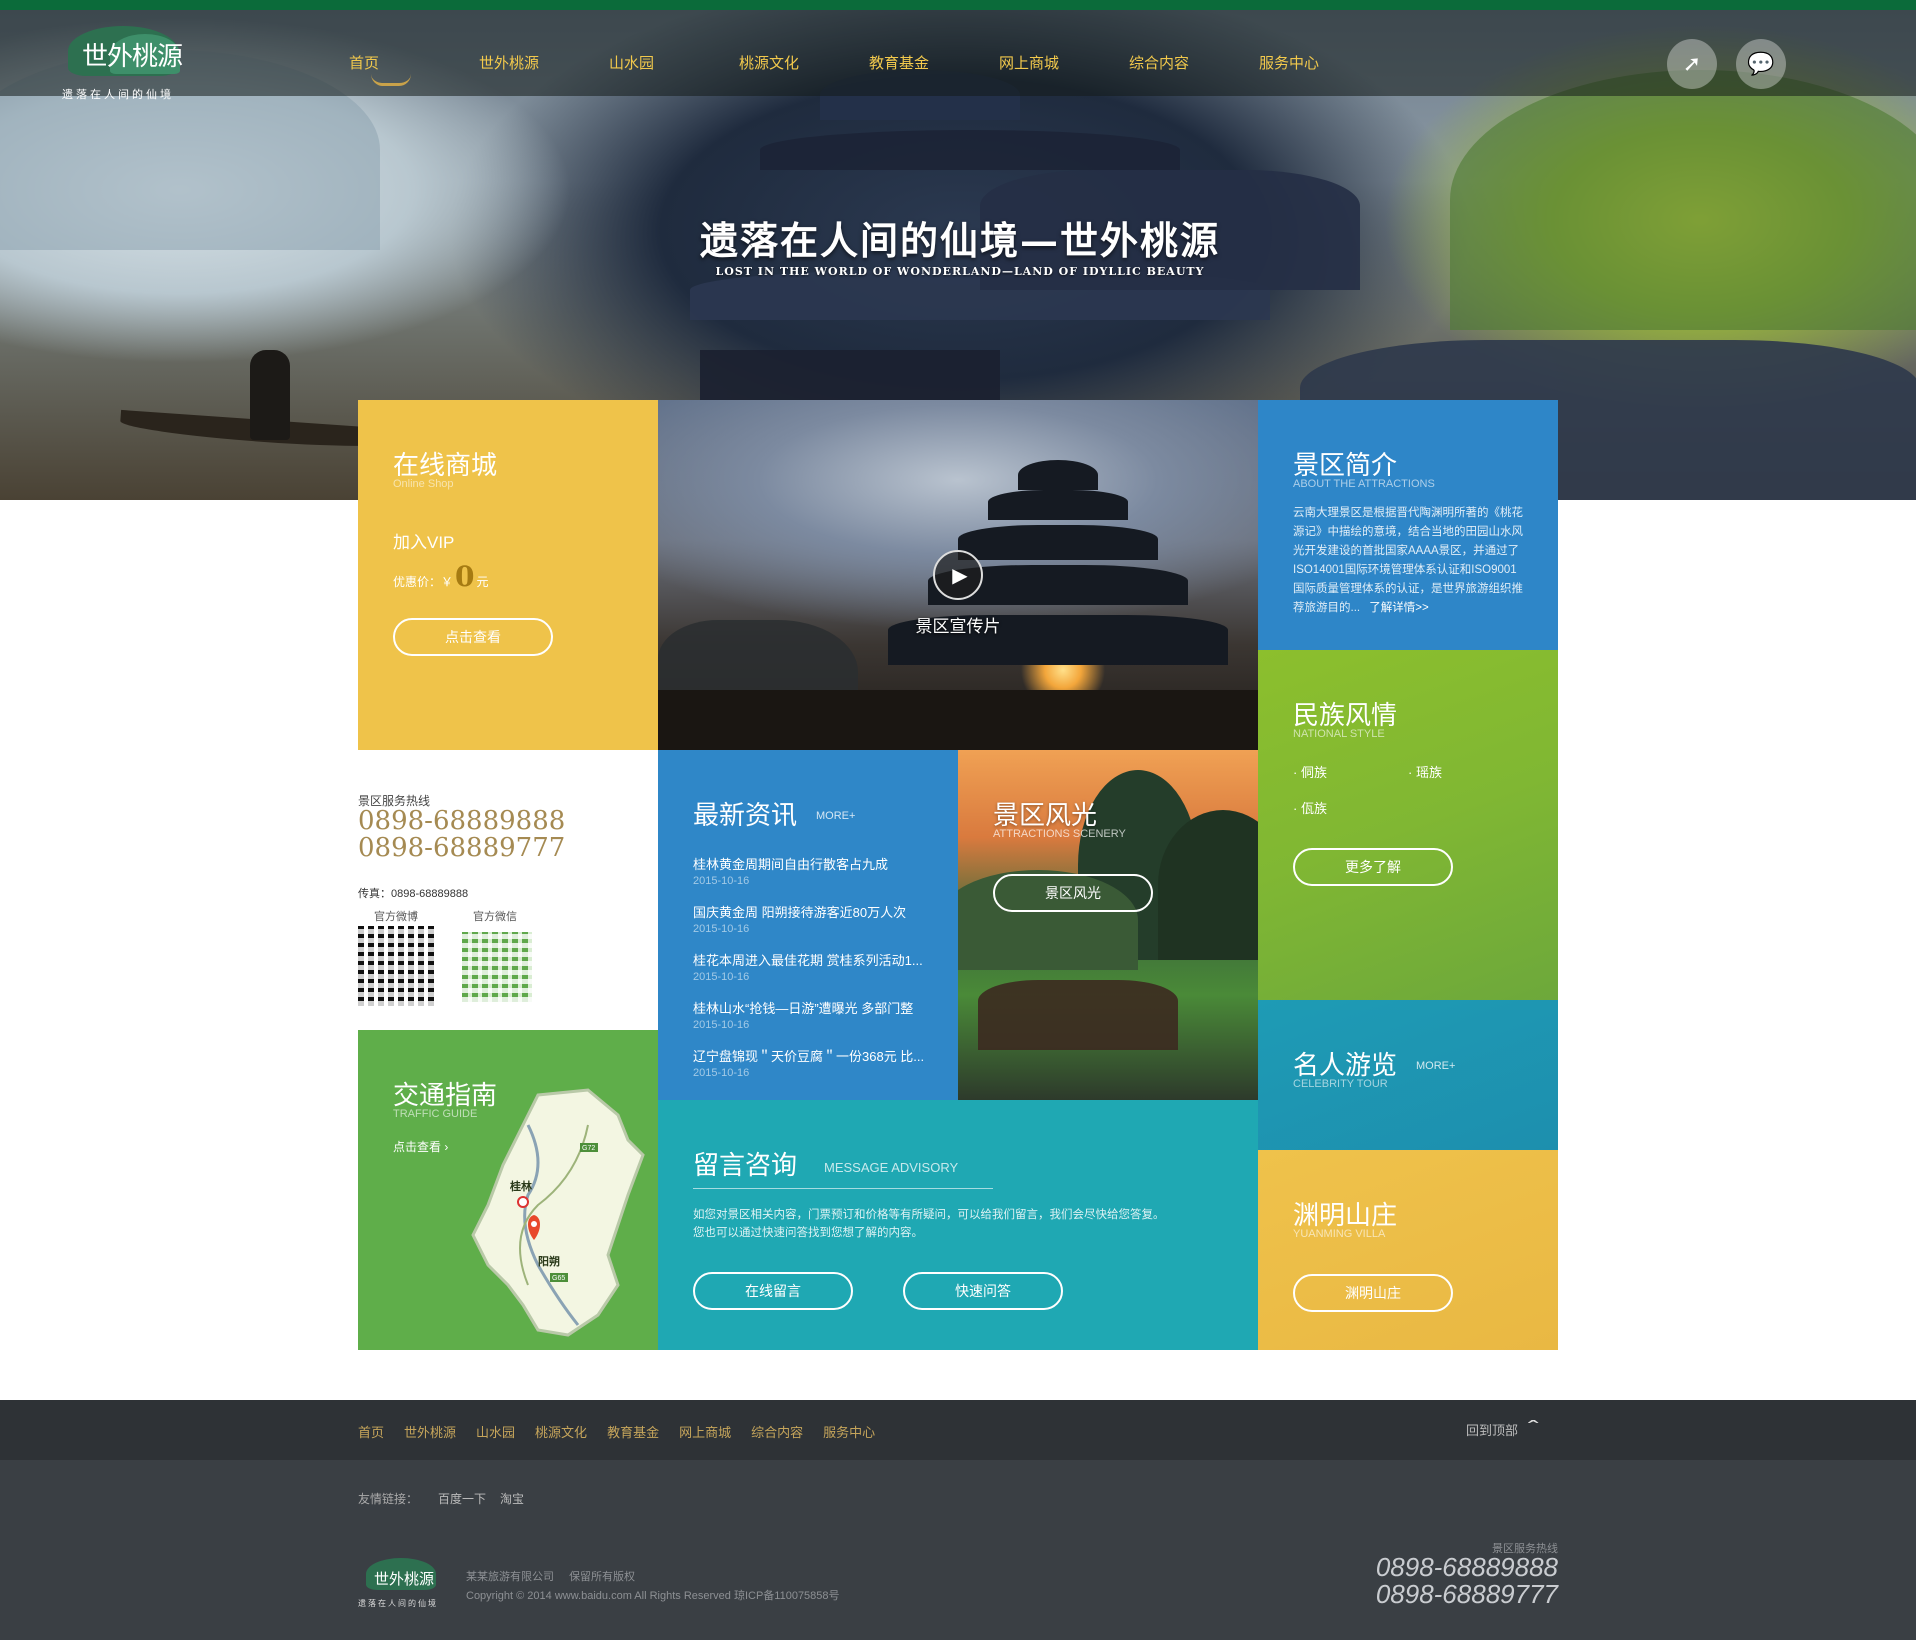 Image resolution: width=1916 pixels, height=1640 pixels. What do you see at coordinates (818, 911) in the screenshot?
I see `news-item-title: 国庆黄金周 阳朔接待游客近80万人次` at bounding box center [818, 911].